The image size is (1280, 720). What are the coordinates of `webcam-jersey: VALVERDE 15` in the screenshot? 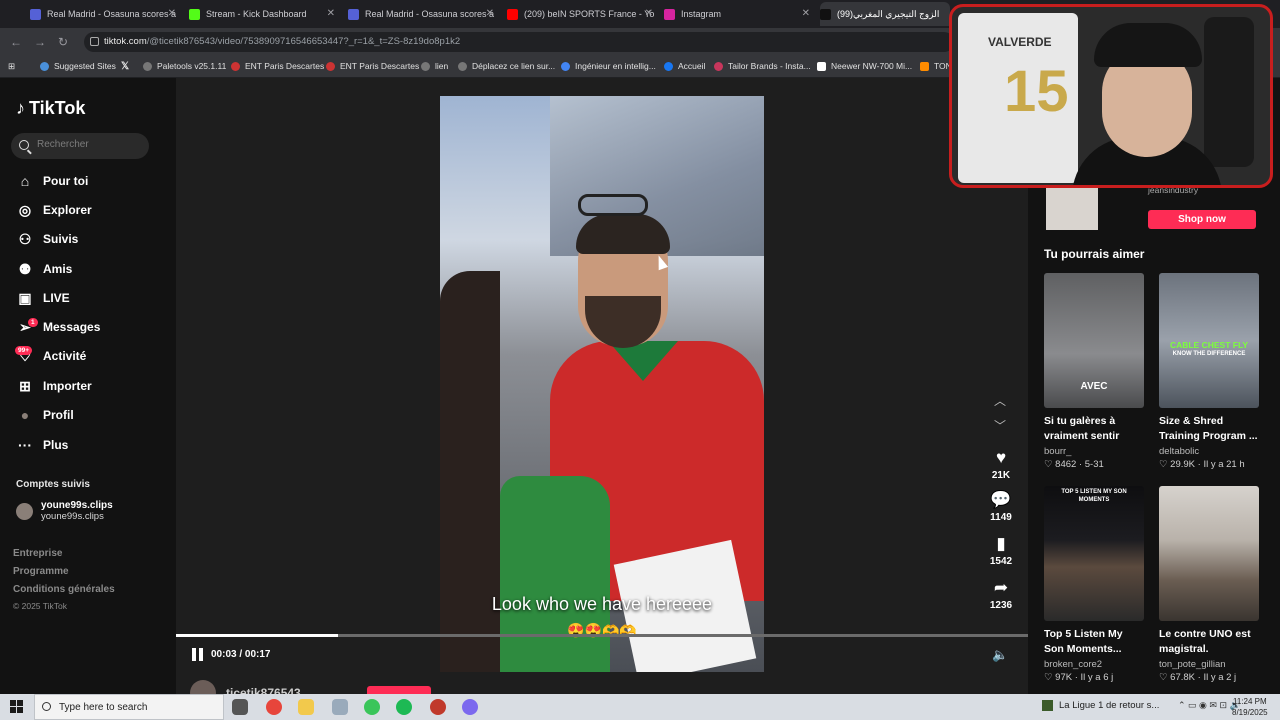 It's located at (1018, 98).